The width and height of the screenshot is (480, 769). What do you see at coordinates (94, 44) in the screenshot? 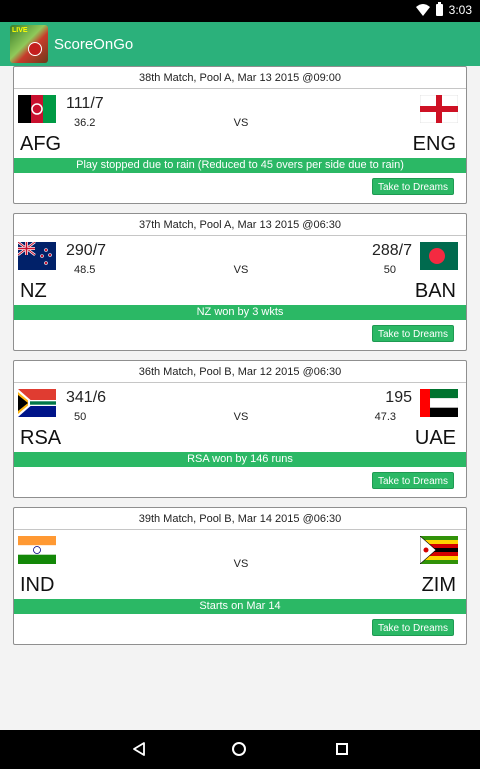
I see `app-title: ScoreOnGo` at bounding box center [94, 44].